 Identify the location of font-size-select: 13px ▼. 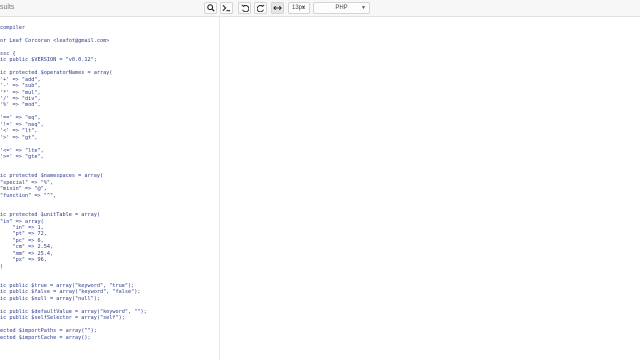
(299, 8).